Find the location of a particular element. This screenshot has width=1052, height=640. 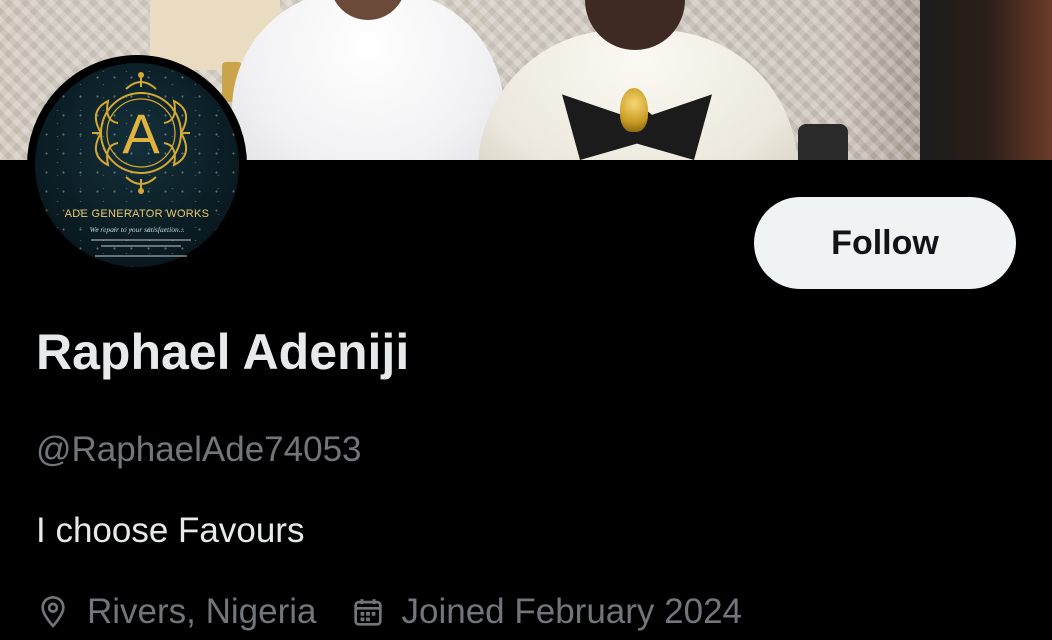

profile-location: Rivers, Nigeria is located at coordinates (176, 612).